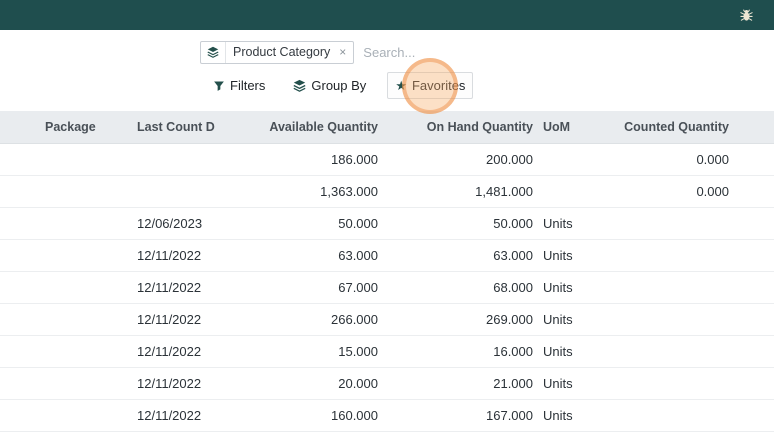 The width and height of the screenshot is (774, 433). Describe the element at coordinates (299, 319) in the screenshot. I see `cell-available-quantity: 266.000` at that location.